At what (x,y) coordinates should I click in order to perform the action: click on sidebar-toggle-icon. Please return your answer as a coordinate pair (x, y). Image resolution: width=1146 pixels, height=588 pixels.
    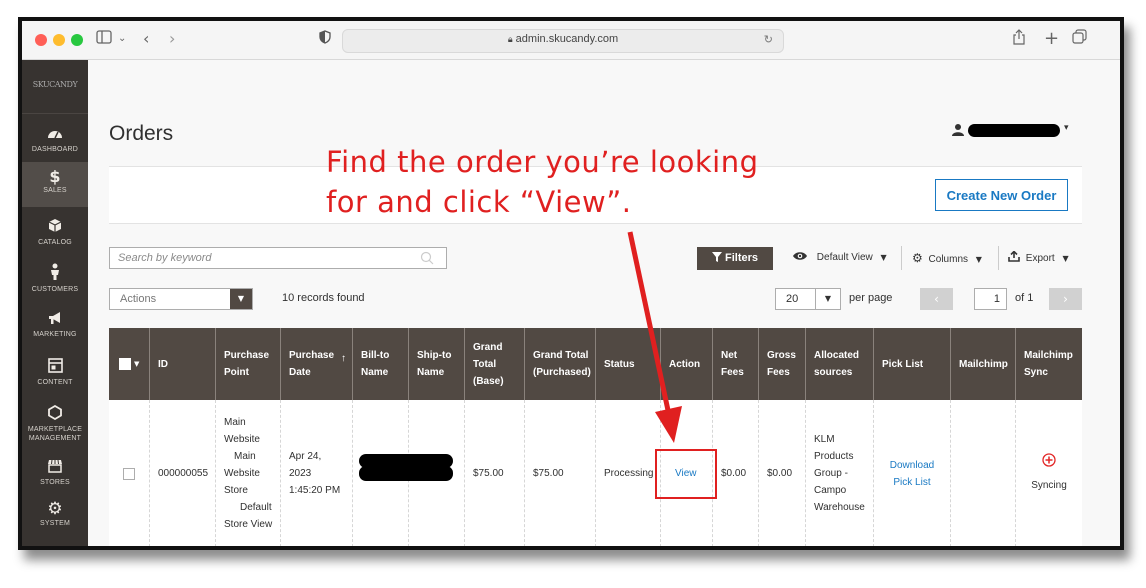
    Looking at the image, I should click on (104, 39).